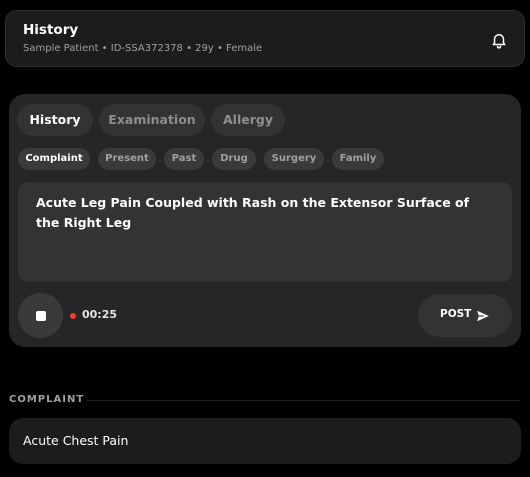  What do you see at coordinates (499, 40) in the screenshot?
I see `bell-icon` at bounding box center [499, 40].